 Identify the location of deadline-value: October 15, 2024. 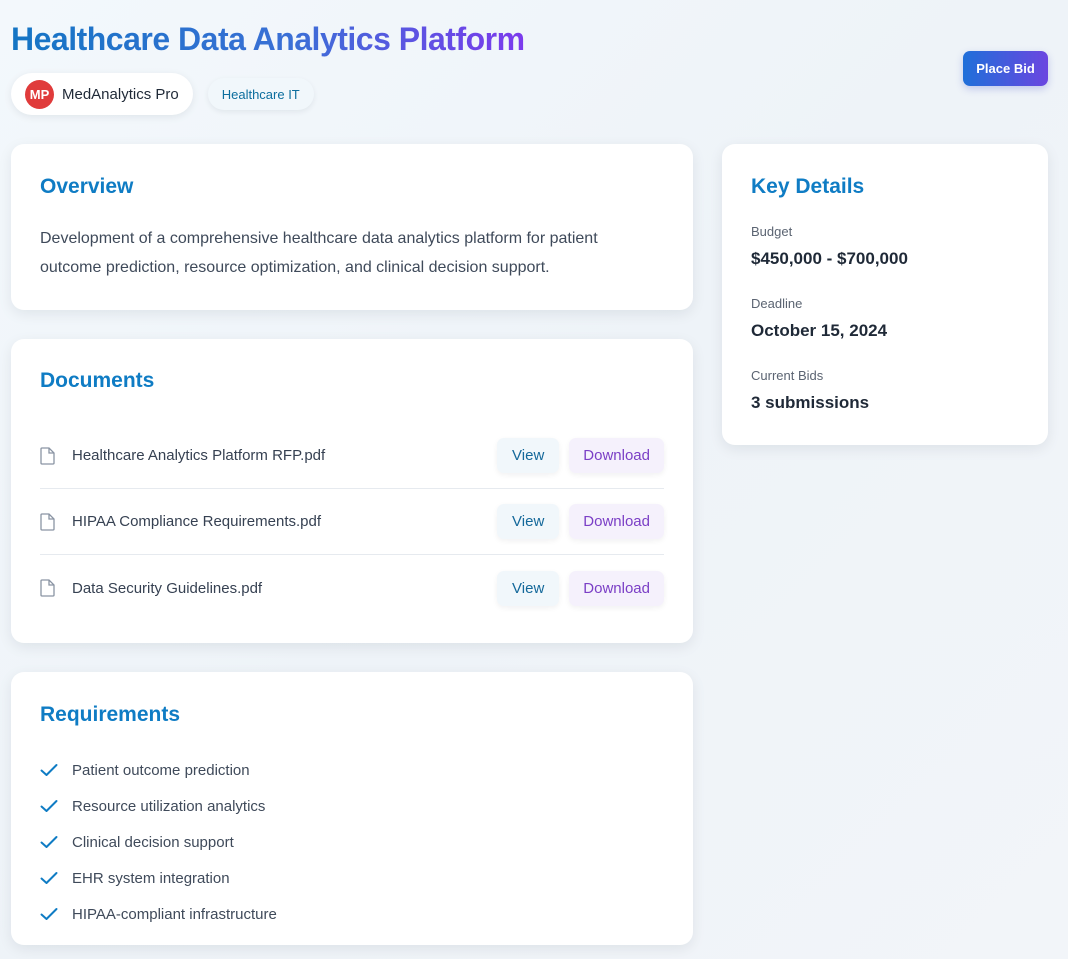
(819, 330).